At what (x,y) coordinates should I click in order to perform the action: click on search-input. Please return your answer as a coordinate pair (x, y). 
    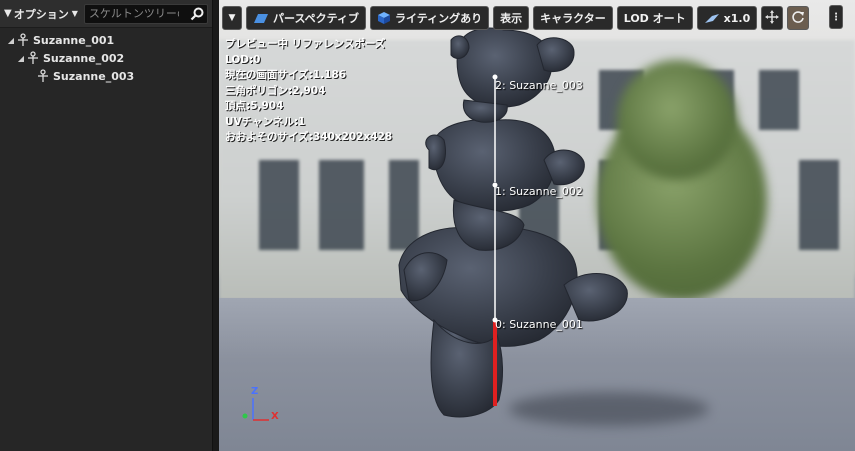
    Looking at the image, I should click on (133, 13).